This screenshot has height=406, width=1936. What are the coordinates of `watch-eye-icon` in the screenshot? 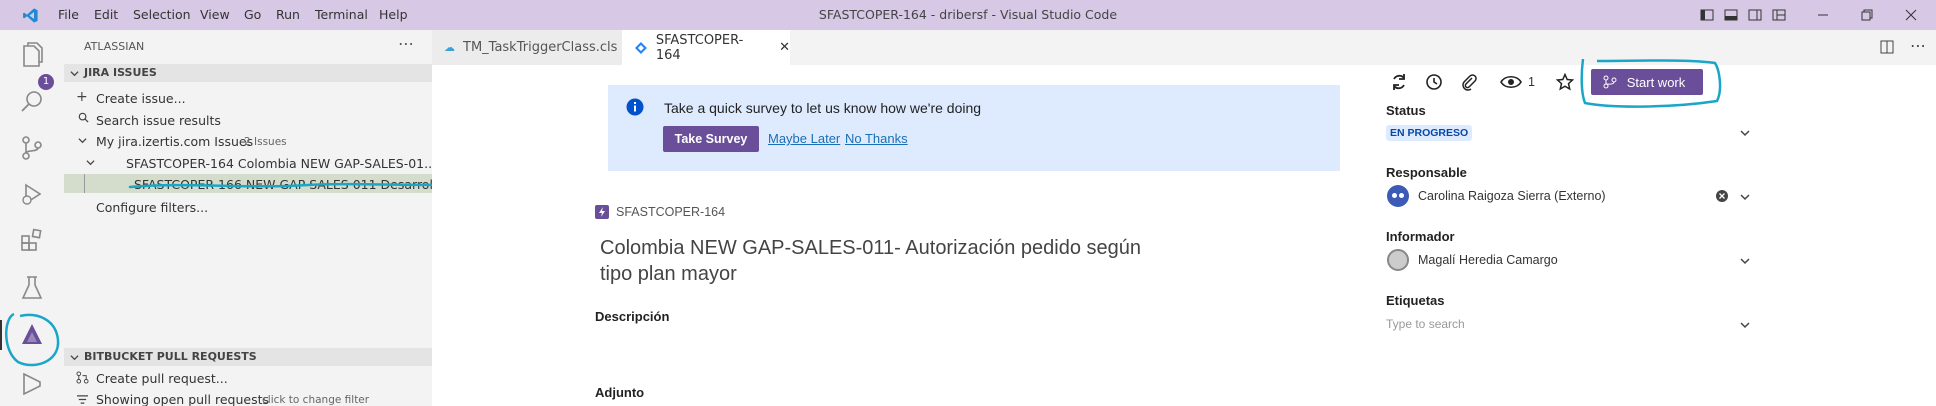 It's located at (1511, 82).